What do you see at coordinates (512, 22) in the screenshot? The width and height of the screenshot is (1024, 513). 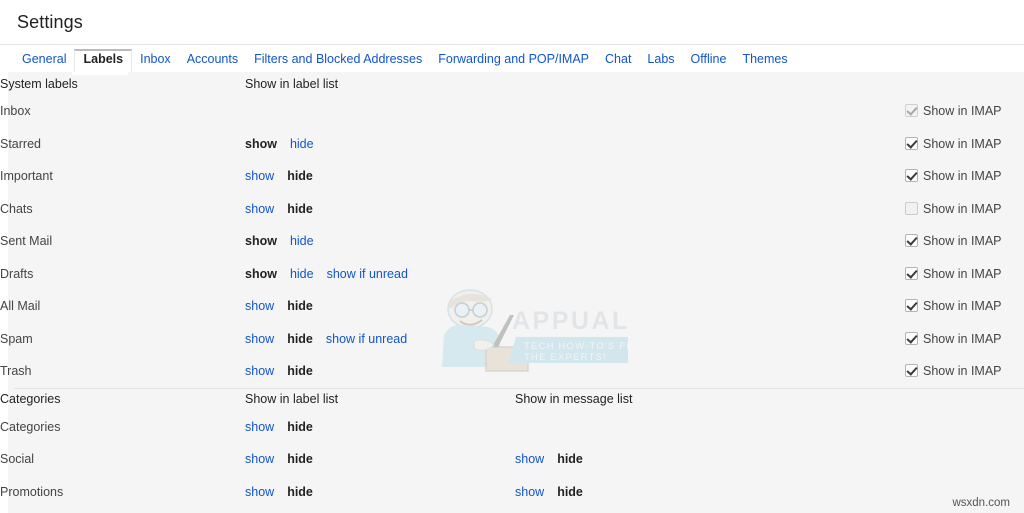 I see `settings-header: Settings` at bounding box center [512, 22].